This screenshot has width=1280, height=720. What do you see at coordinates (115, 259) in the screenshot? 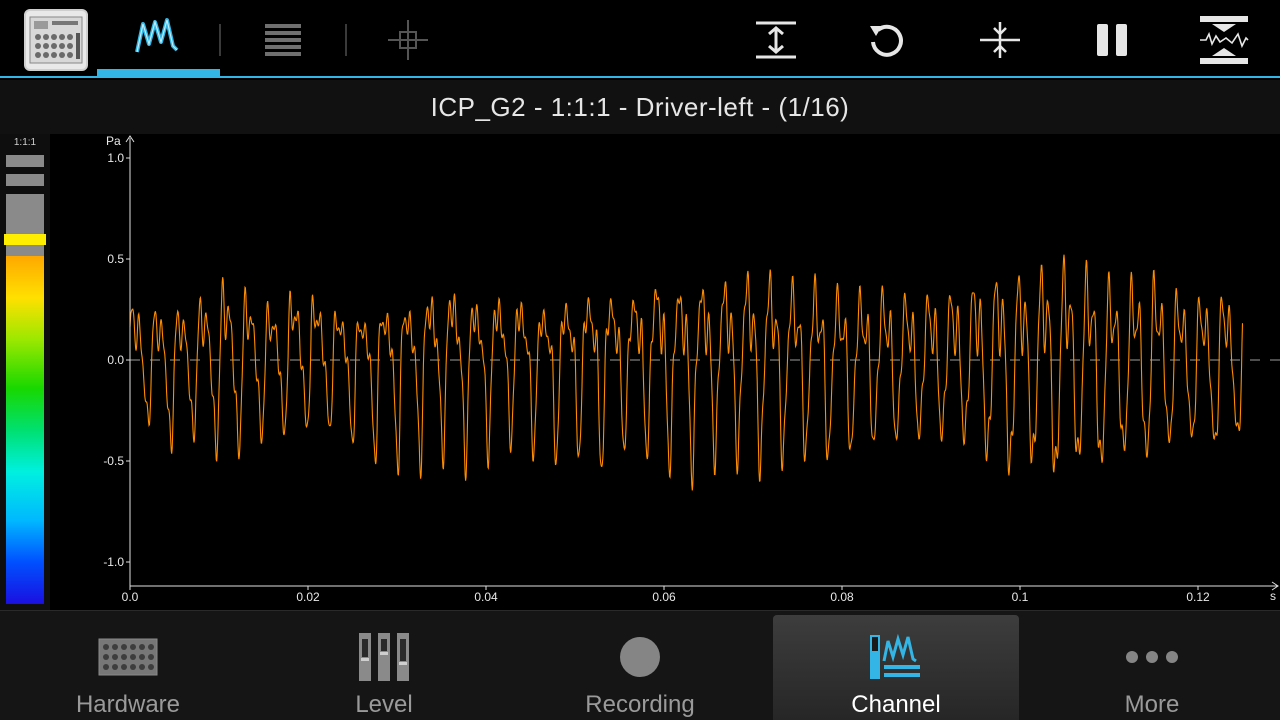
I see `y-tick-label: 0.5` at bounding box center [115, 259].